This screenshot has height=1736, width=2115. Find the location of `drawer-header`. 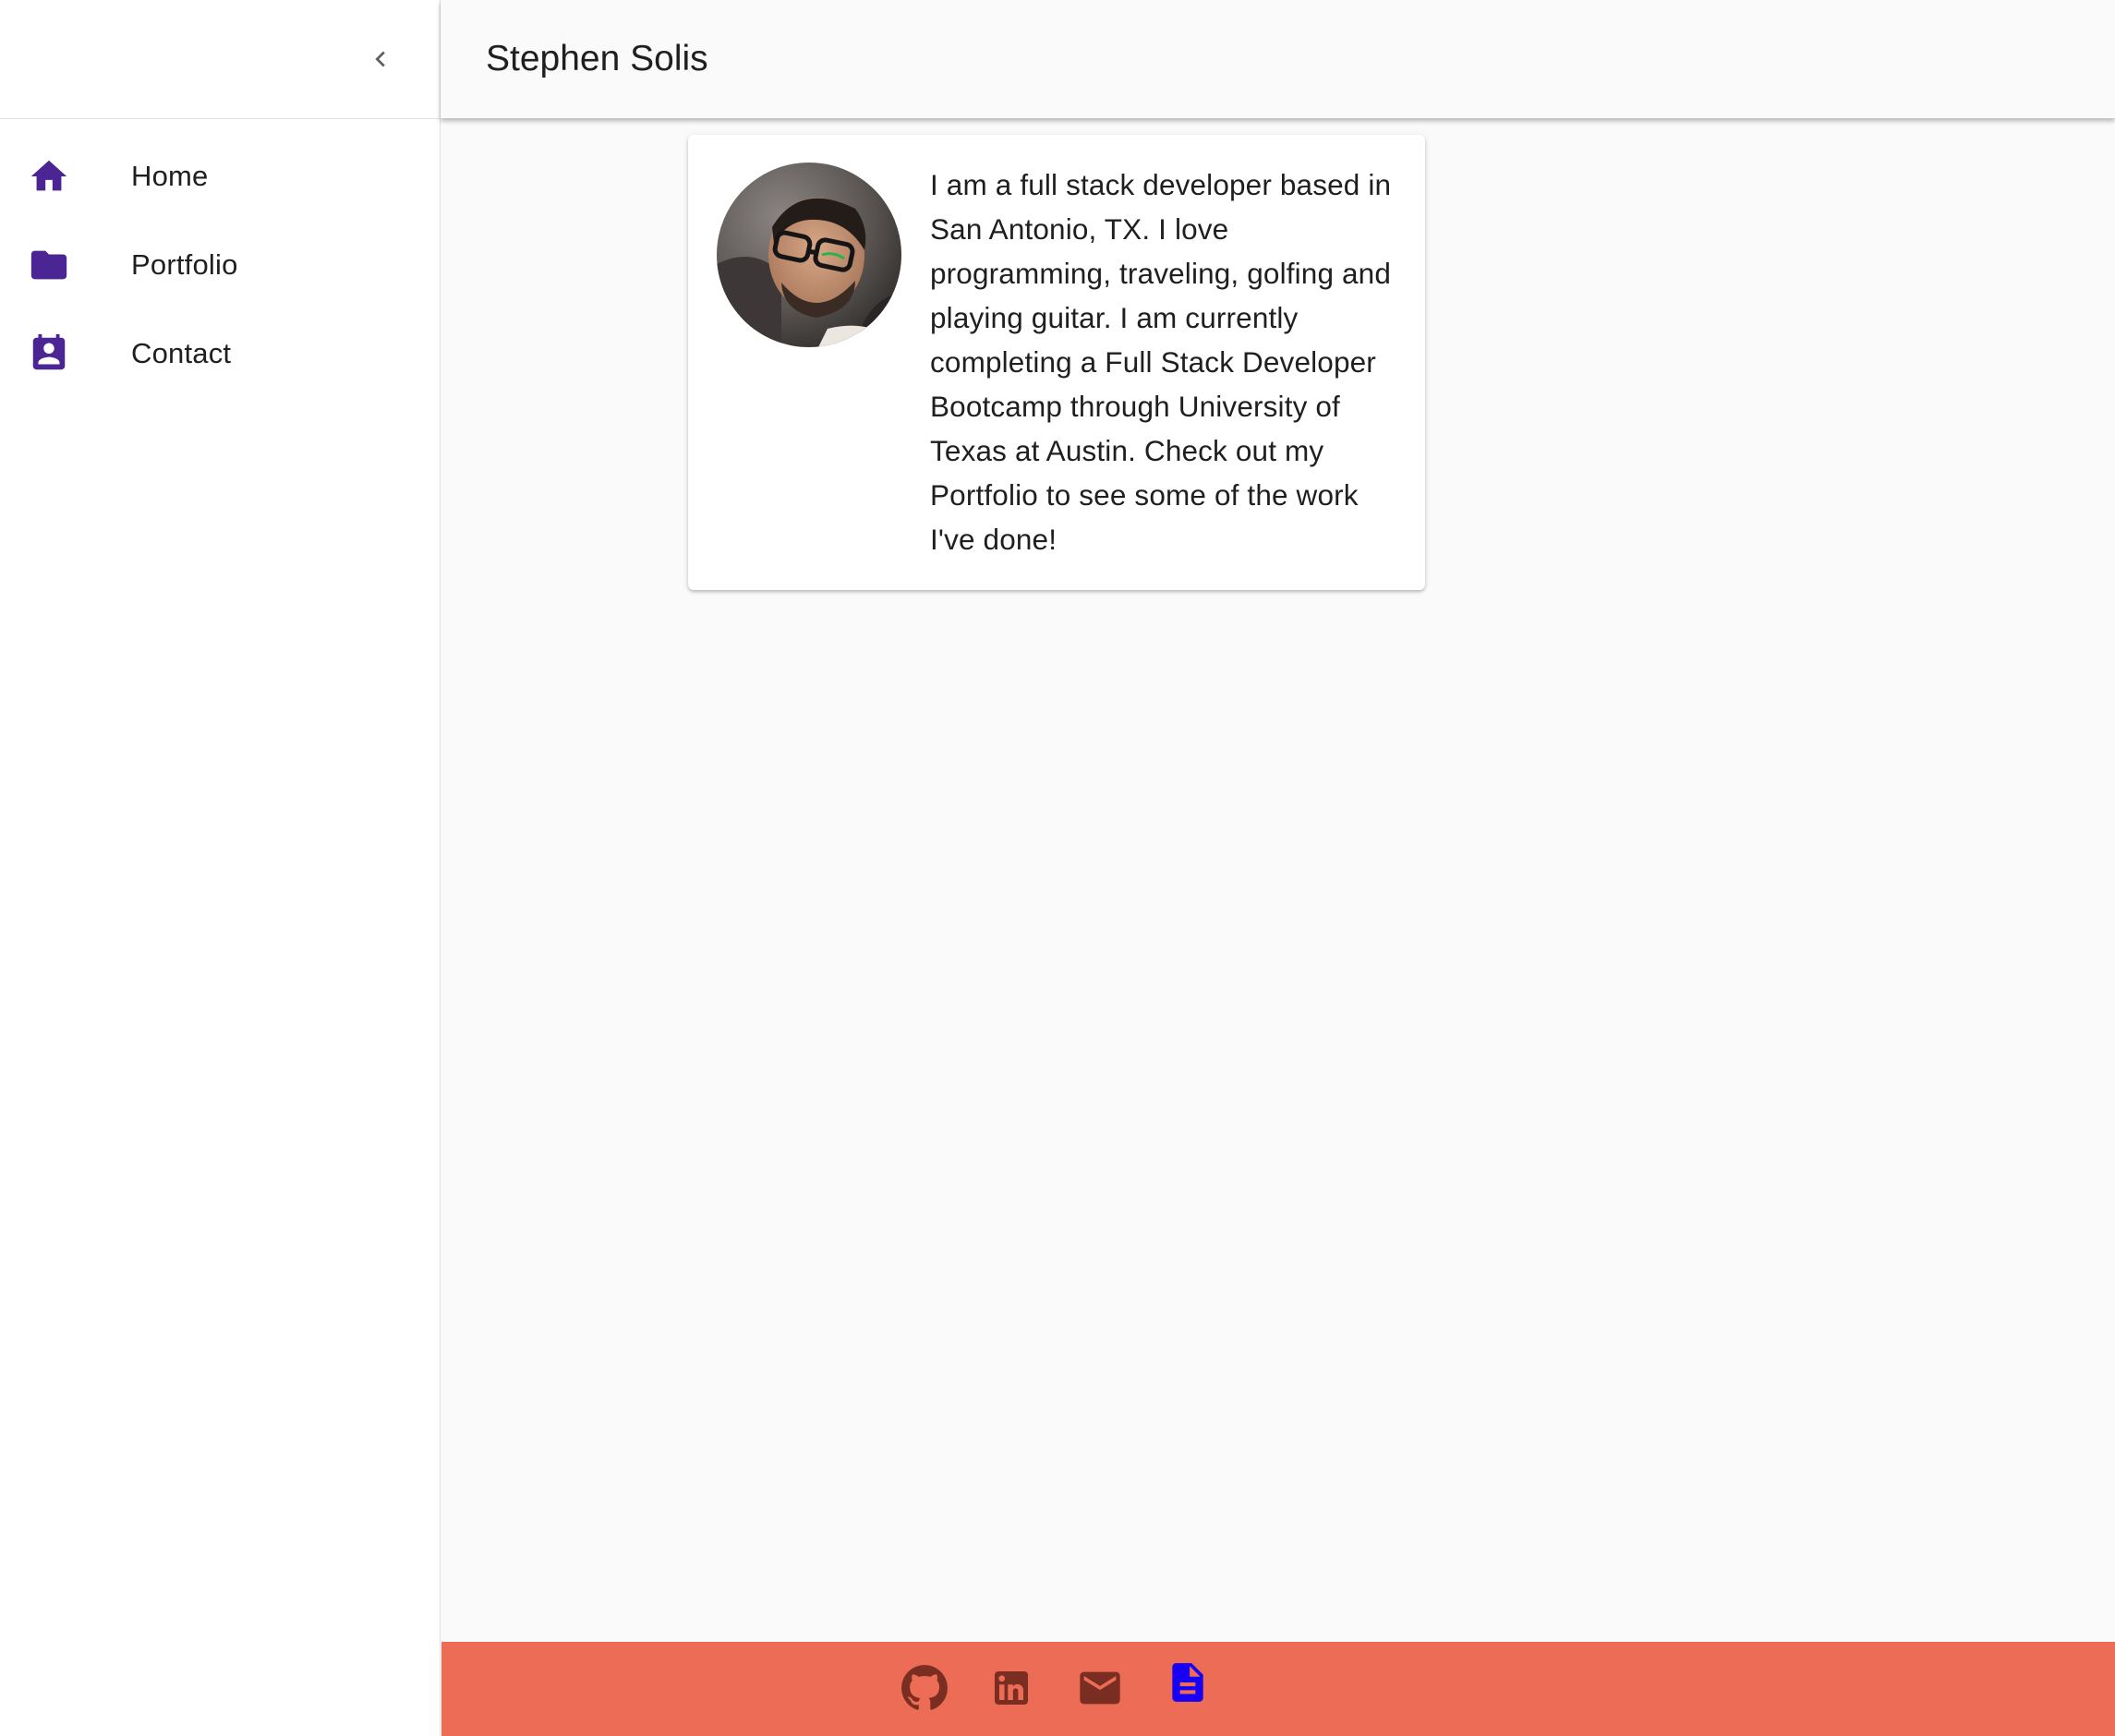

drawer-header is located at coordinates (220, 59).